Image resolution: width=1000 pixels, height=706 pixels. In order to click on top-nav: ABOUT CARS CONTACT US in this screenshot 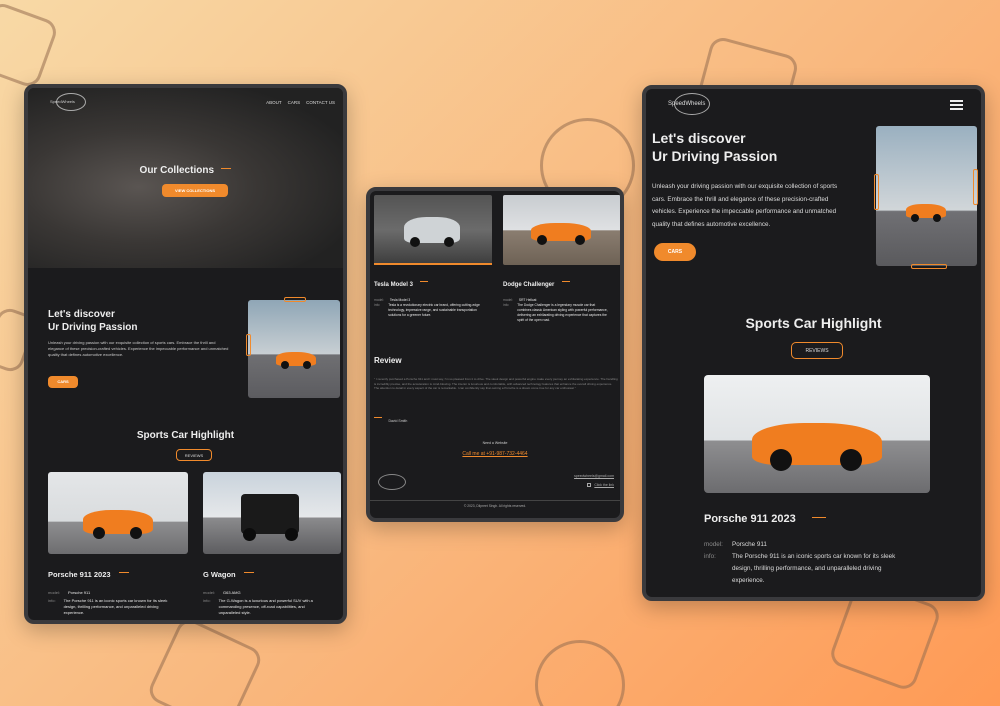, I will do `click(300, 102)`.